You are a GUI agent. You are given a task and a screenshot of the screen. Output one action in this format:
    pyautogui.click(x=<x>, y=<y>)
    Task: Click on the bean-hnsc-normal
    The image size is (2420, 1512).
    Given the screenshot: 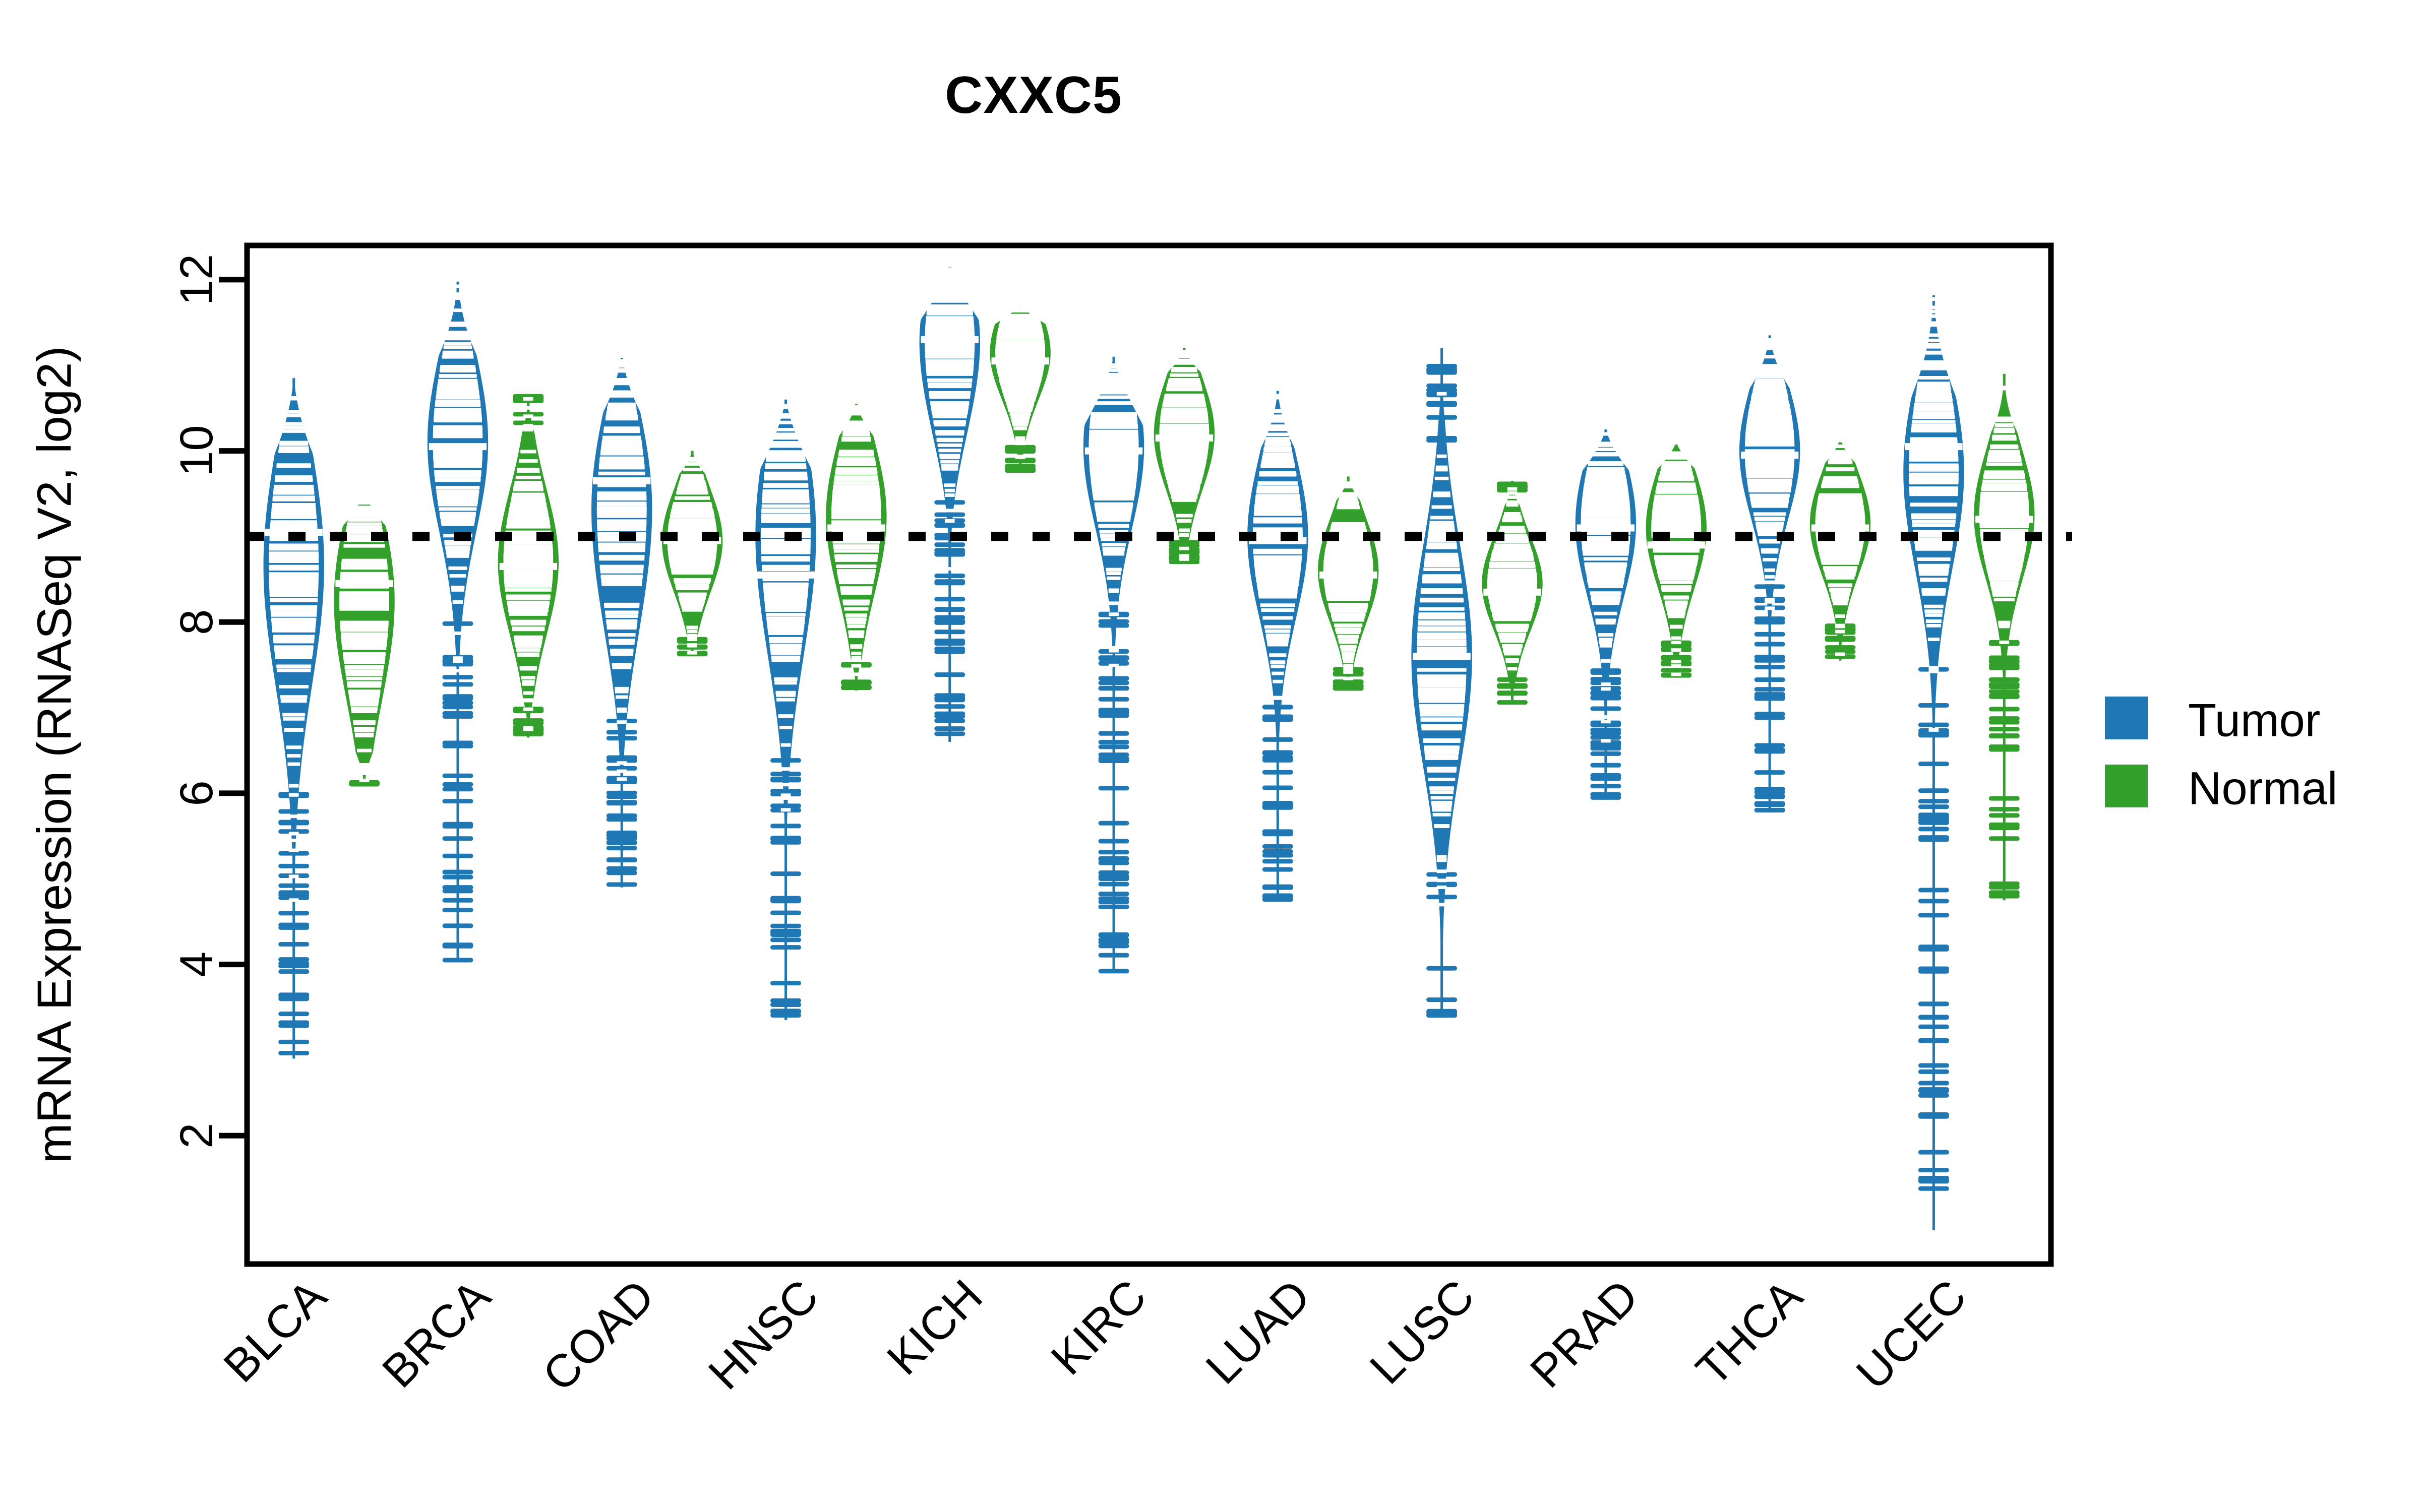 What is the action you would take?
    pyautogui.click(x=856, y=547)
    